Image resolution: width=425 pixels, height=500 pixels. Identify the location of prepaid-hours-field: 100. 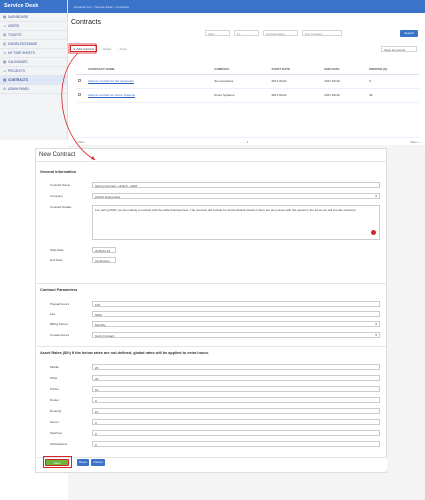
(236, 304).